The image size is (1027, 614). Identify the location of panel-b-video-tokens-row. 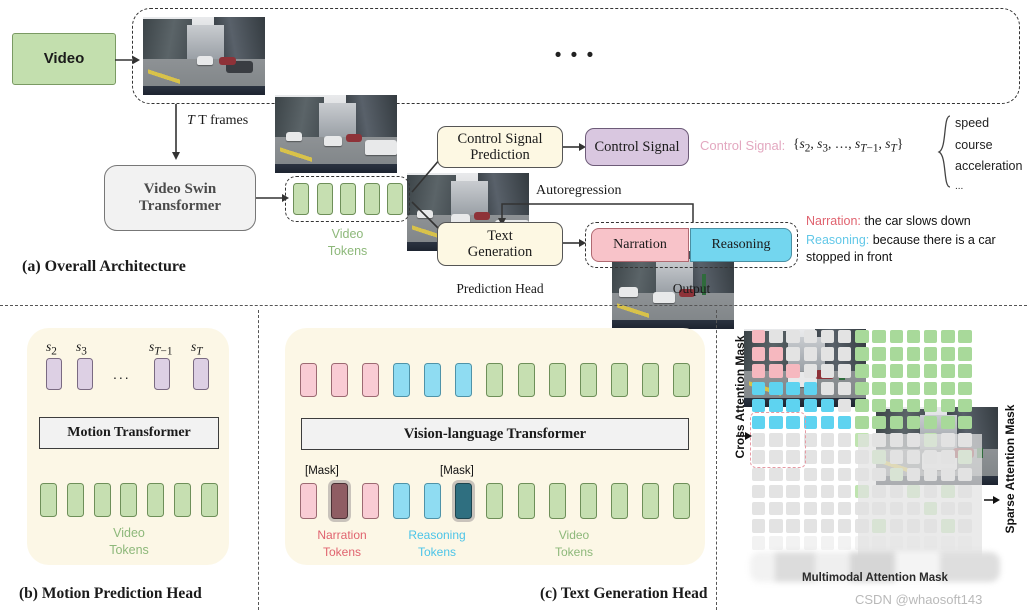
(129, 500).